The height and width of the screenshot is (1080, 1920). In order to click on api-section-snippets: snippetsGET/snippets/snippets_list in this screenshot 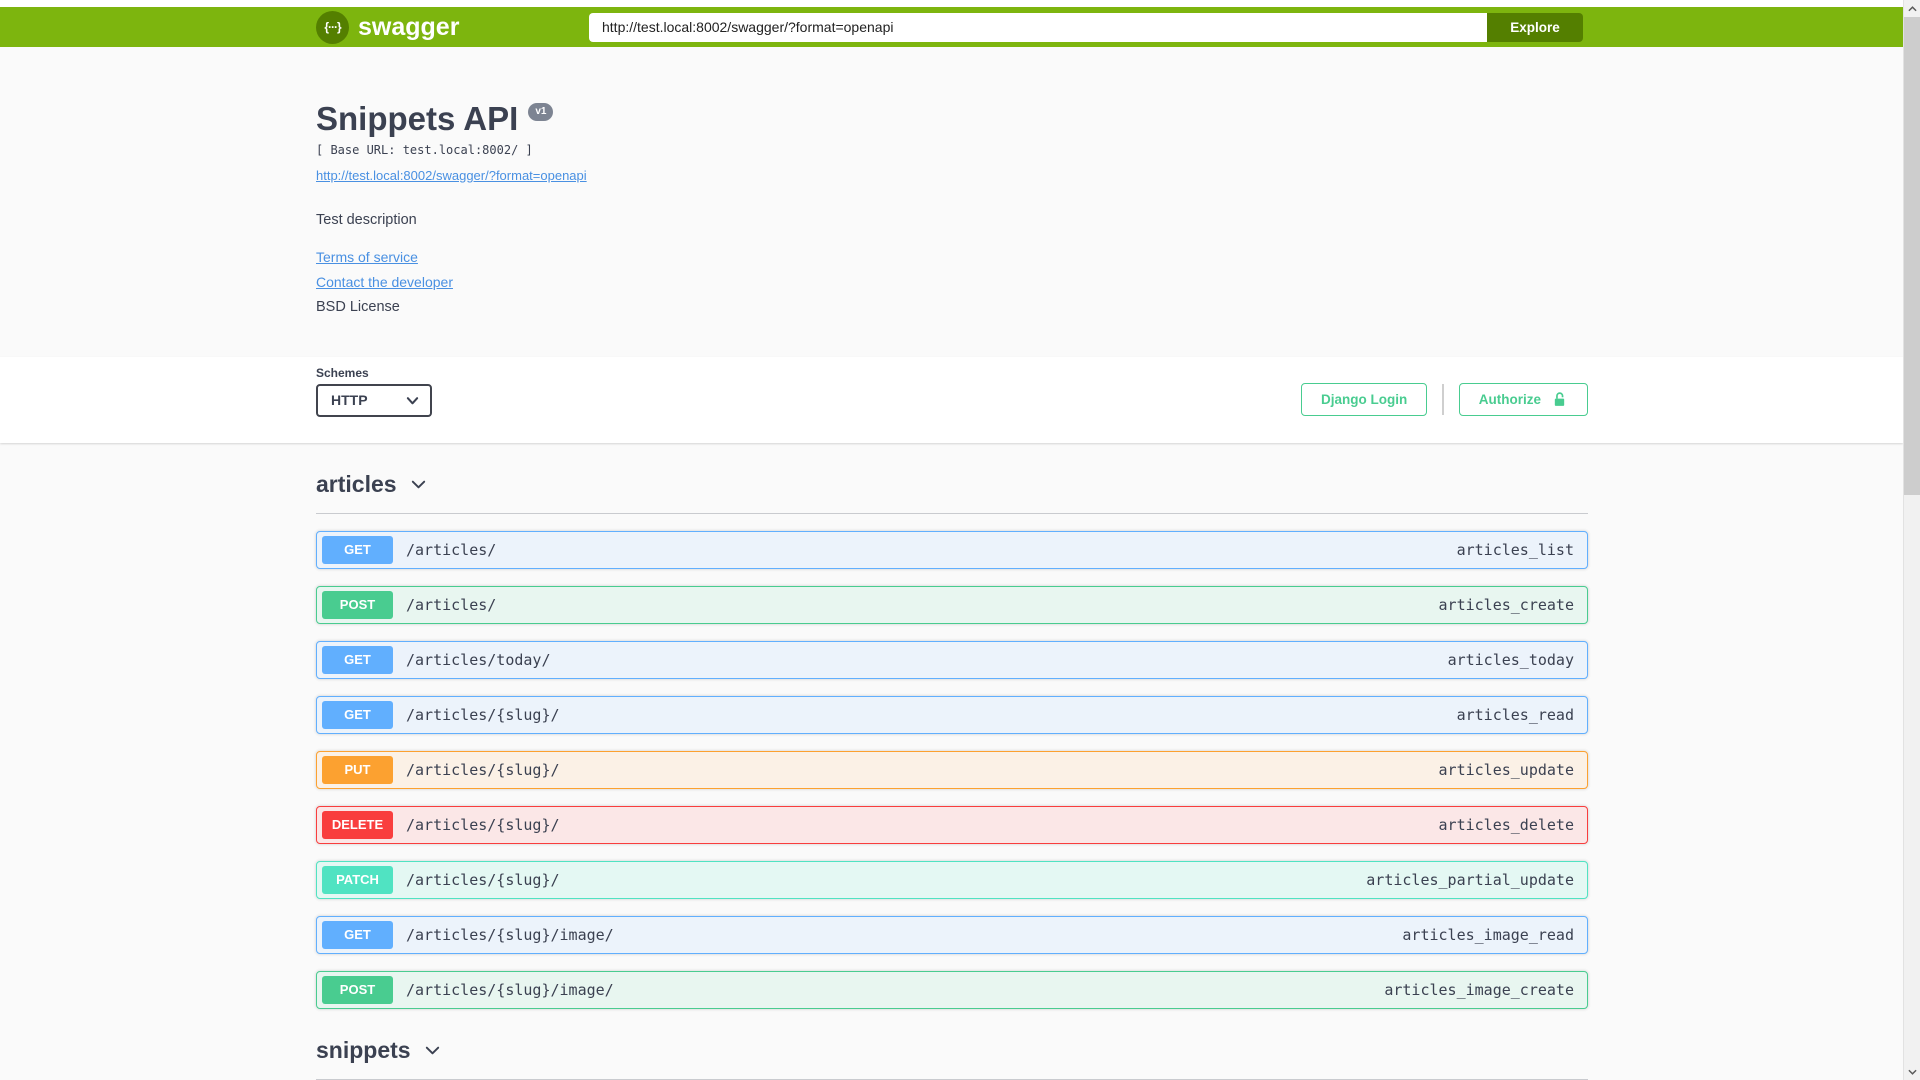, I will do `click(952, 1044)`.